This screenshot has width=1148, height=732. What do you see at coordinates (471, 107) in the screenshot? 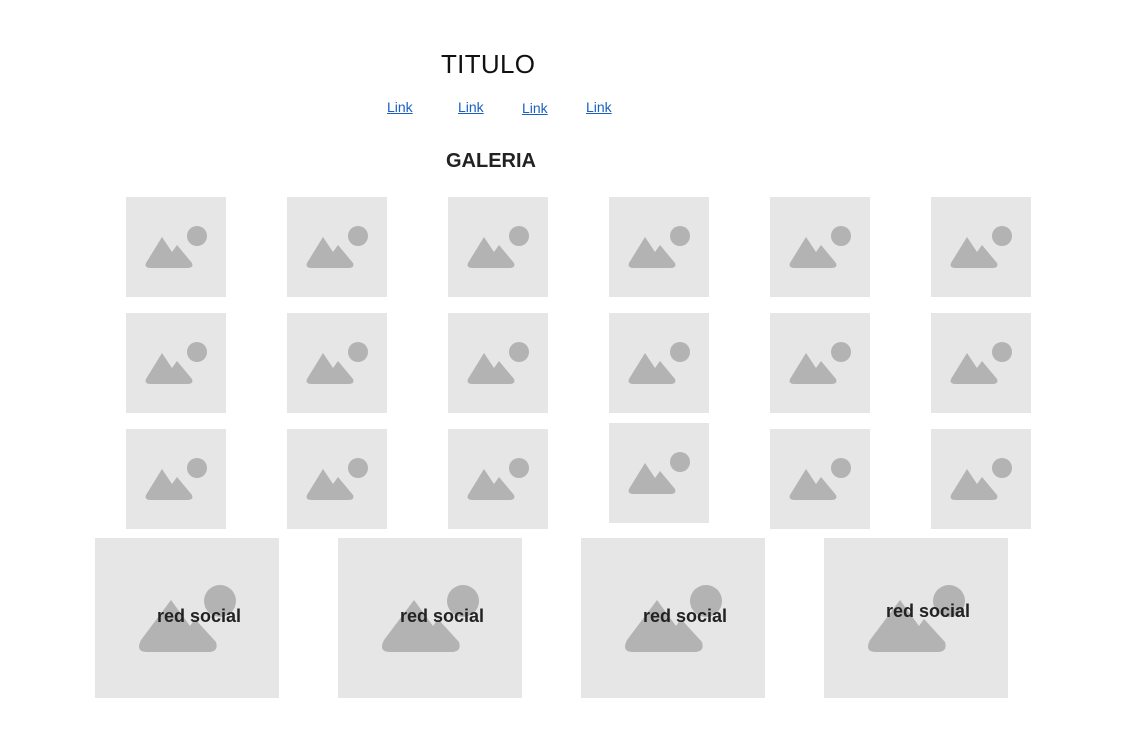
I see `nav-link-2: Link` at bounding box center [471, 107].